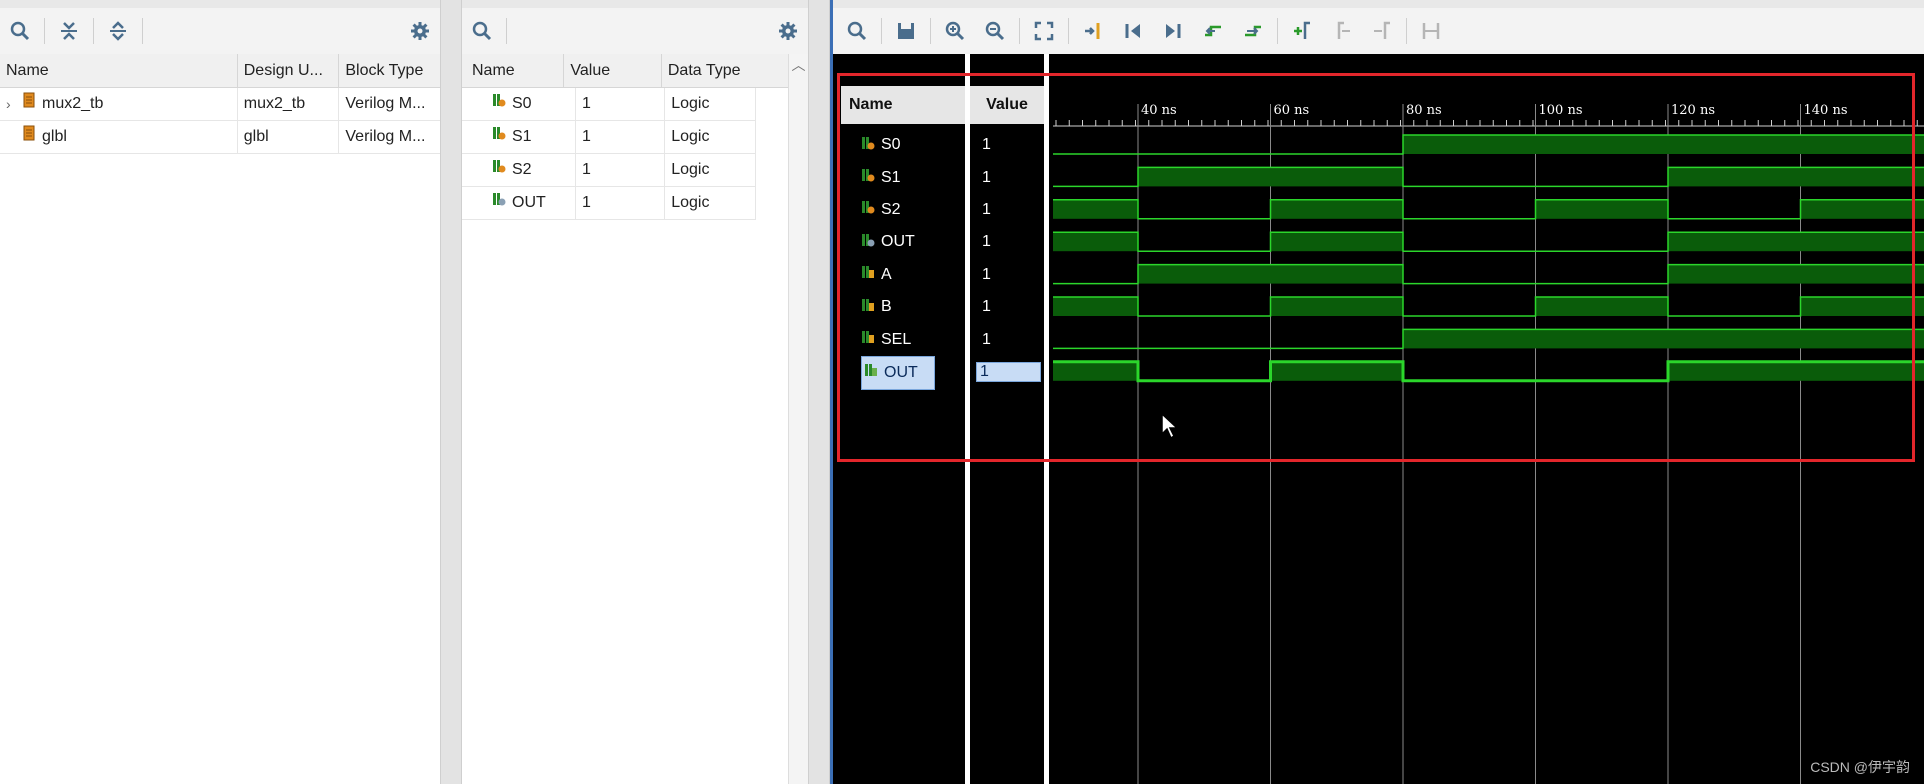  What do you see at coordinates (69, 31) in the screenshot?
I see `collapse-all-icon` at bounding box center [69, 31].